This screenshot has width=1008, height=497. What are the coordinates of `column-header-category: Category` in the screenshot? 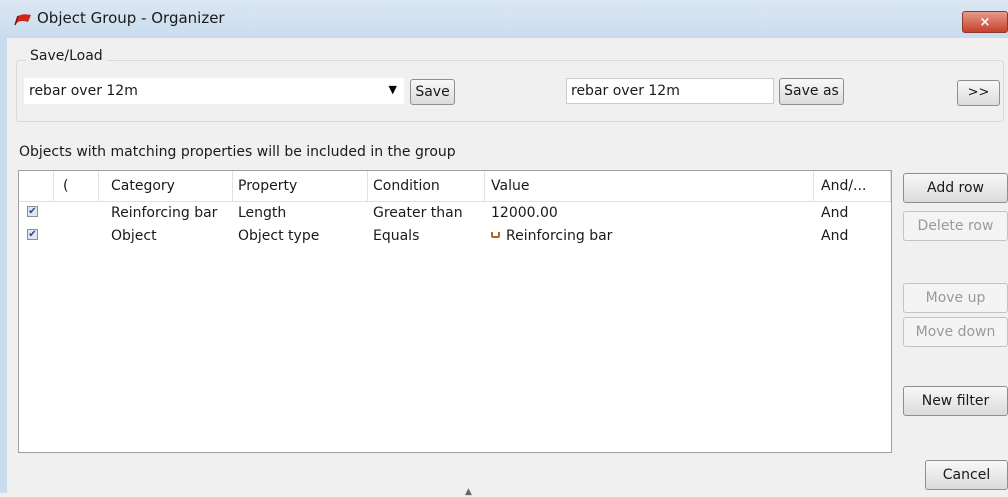 It's located at (143, 186).